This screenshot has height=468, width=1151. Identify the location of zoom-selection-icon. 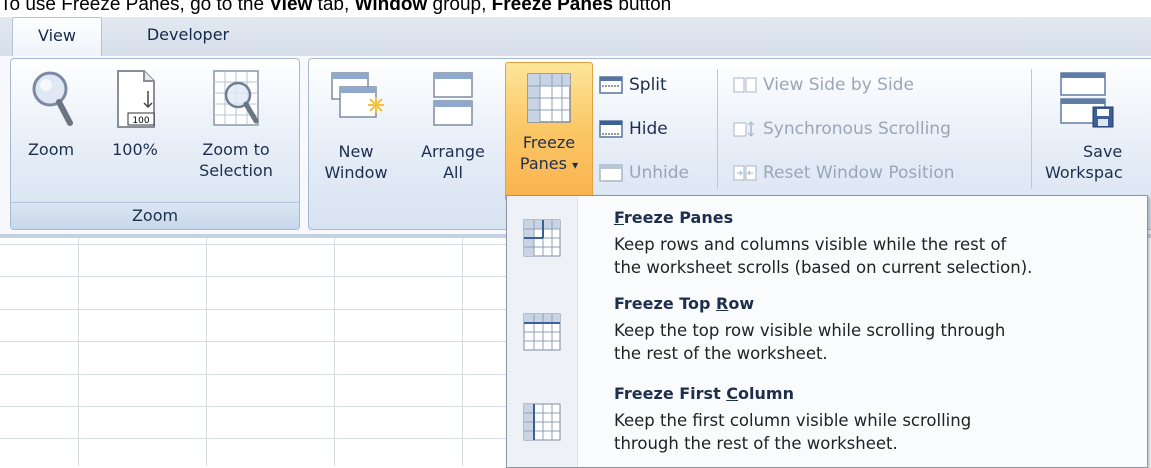
(236, 98).